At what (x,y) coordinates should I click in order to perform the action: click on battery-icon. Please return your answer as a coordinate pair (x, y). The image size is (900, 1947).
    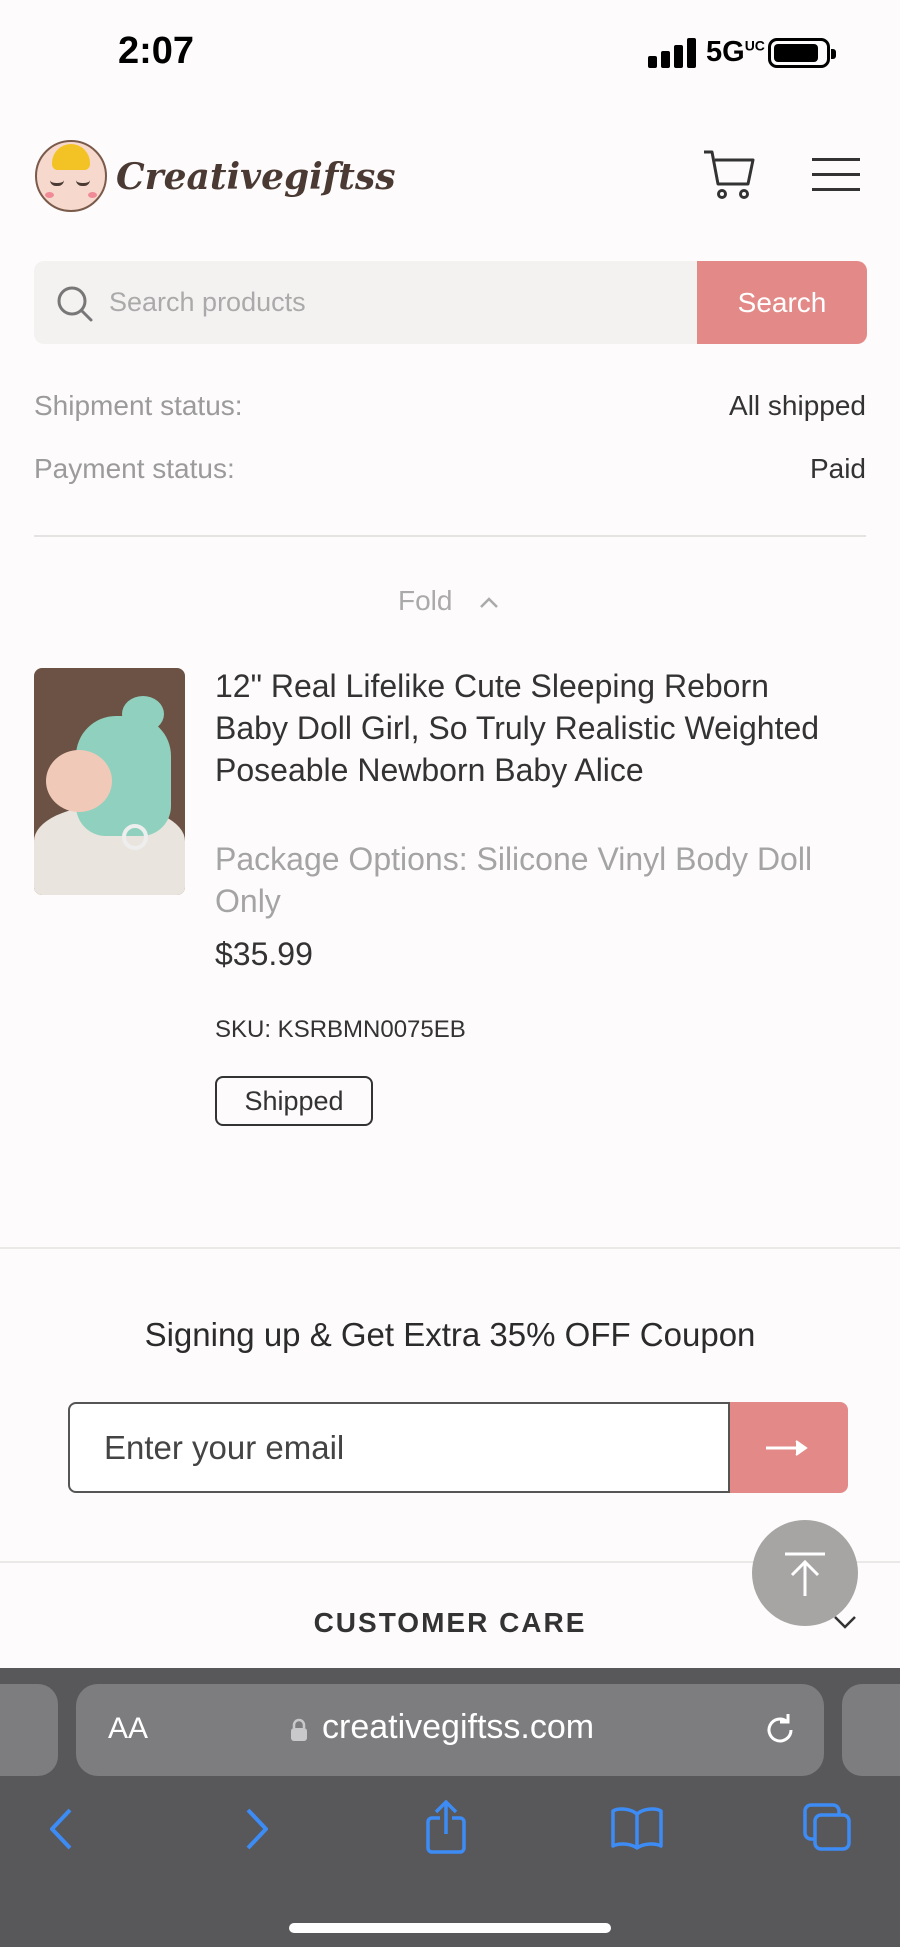
    Looking at the image, I should click on (802, 53).